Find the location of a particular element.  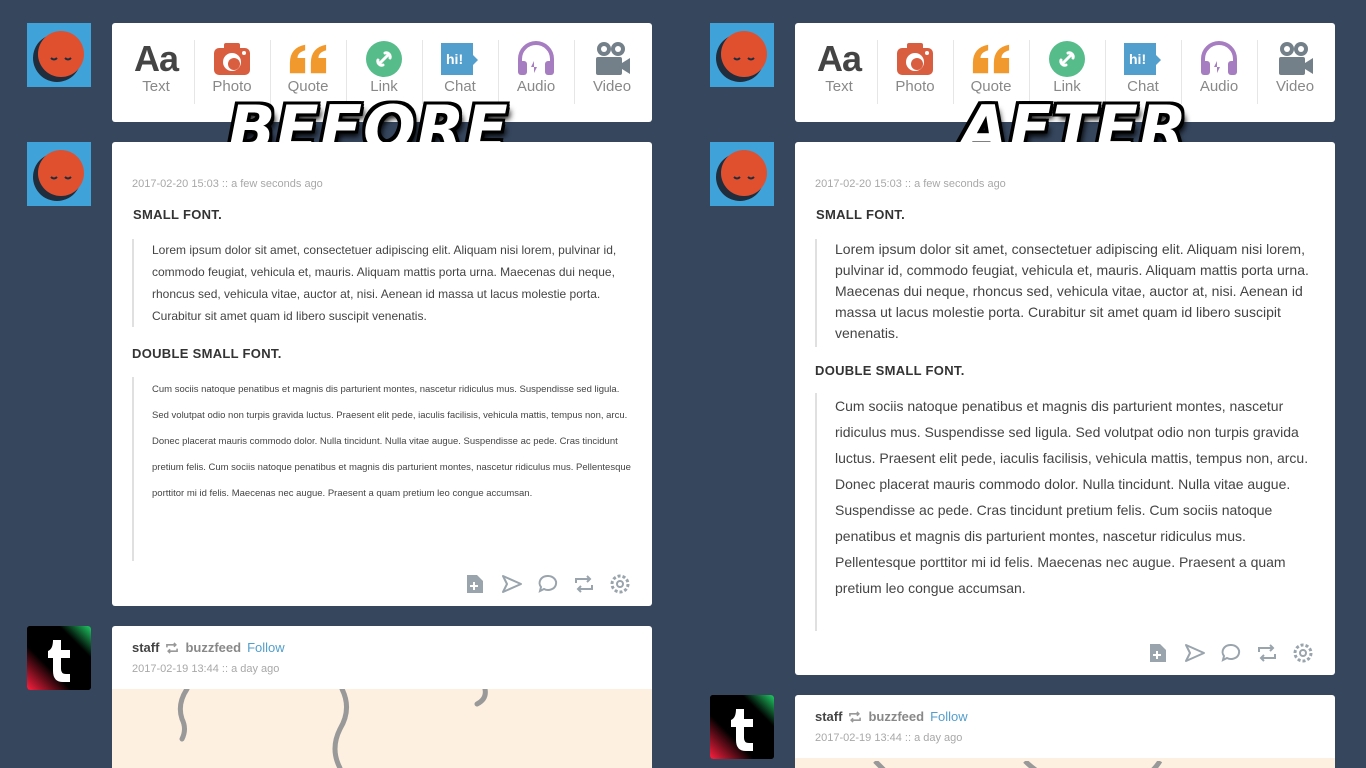

post-photo-button: Photo is located at coordinates (915, 72).